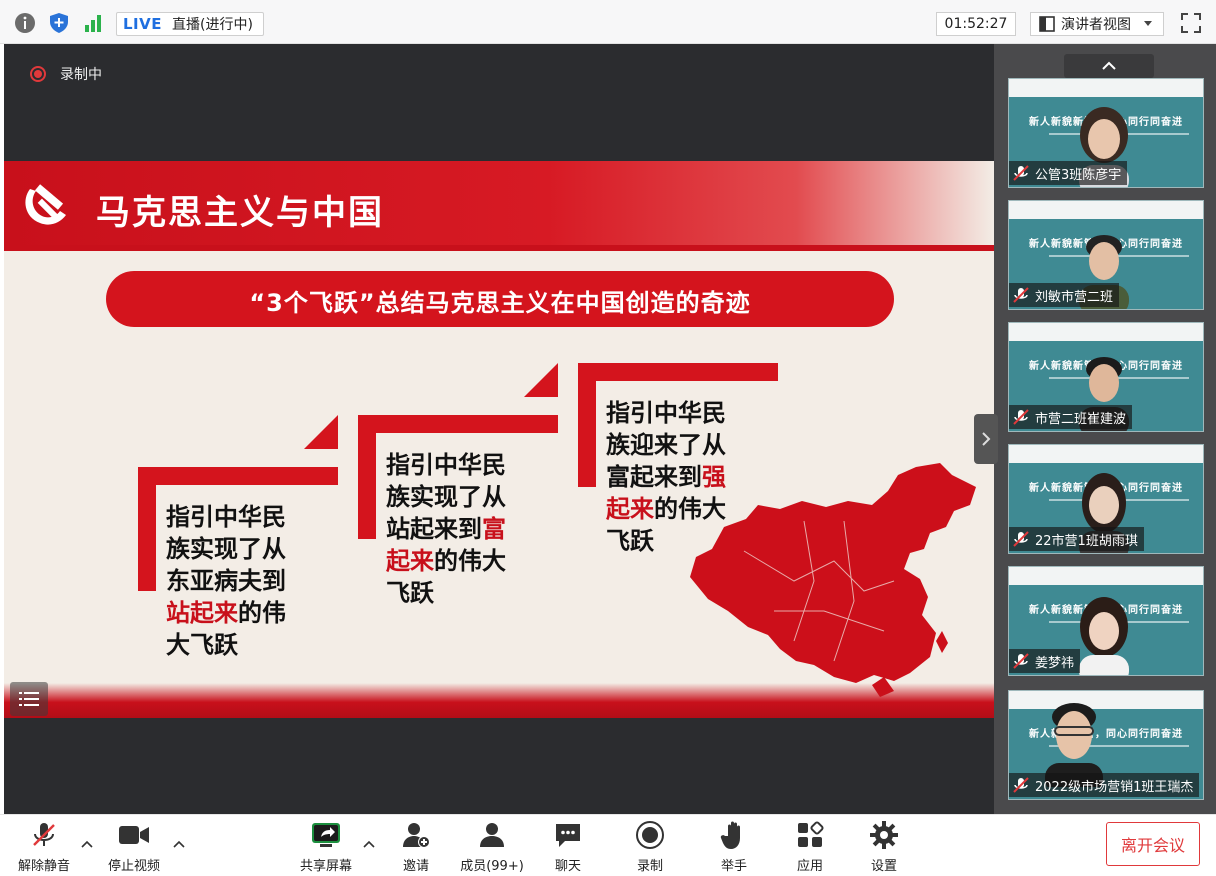  Describe the element at coordinates (568, 835) in the screenshot. I see `chat-bubble-icon` at that location.